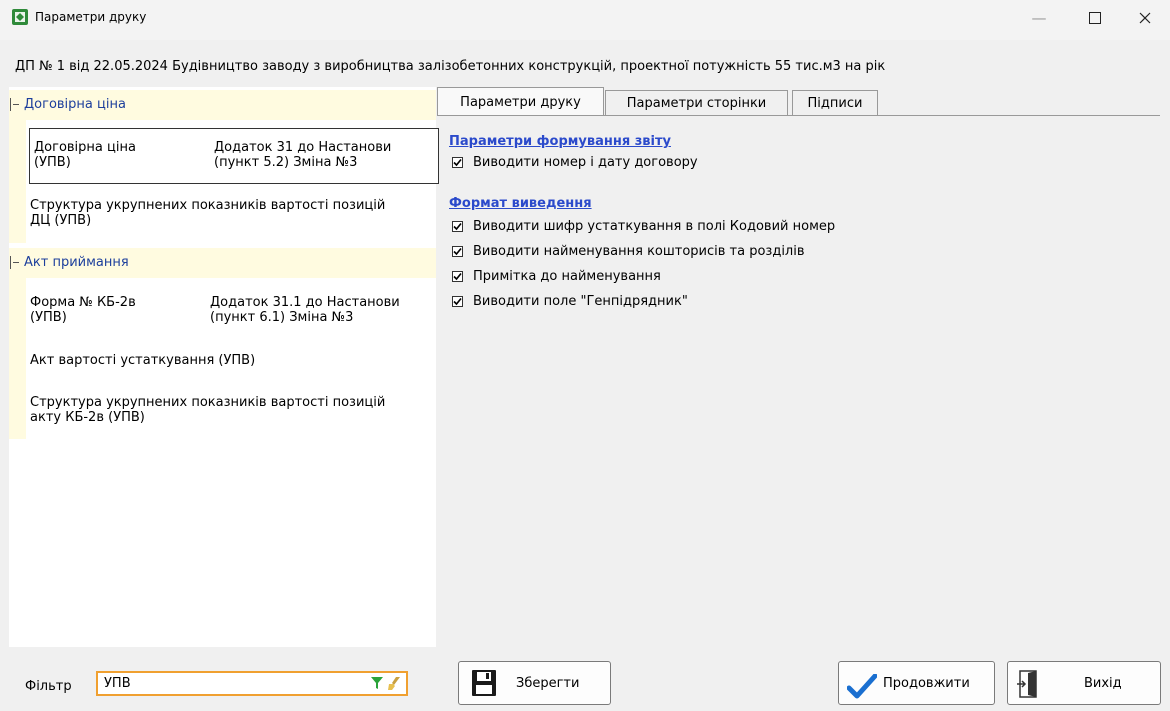  Describe the element at coordinates (567, 276) in the screenshot. I see `option-label: Примітка до найменування` at that location.